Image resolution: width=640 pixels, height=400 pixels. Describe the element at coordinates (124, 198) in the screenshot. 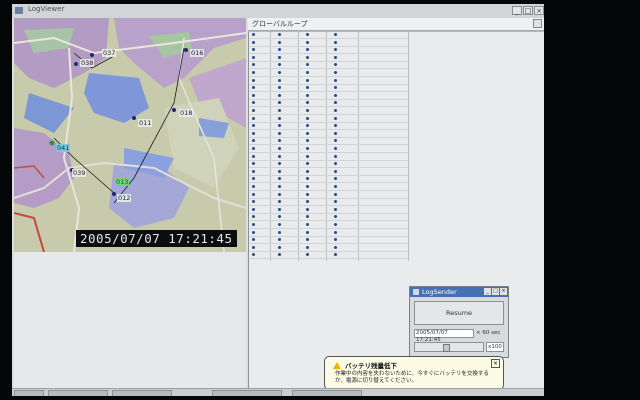

I see `map-point-label: 012` at that location.